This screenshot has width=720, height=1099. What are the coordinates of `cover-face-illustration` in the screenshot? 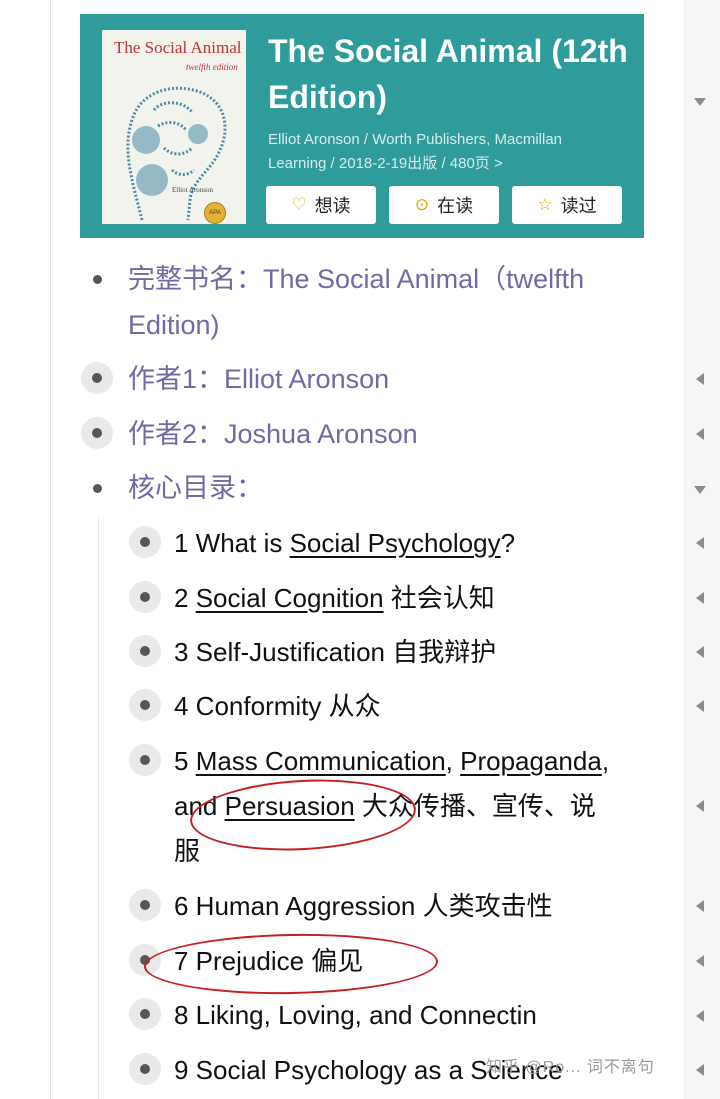 It's located at (176, 153).